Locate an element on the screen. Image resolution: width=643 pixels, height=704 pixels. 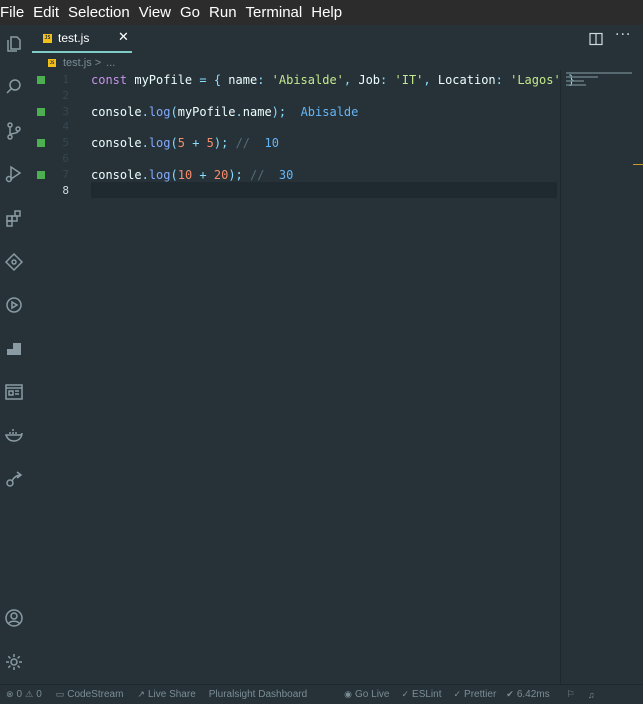
code-token: 20 is located at coordinates (221, 174).